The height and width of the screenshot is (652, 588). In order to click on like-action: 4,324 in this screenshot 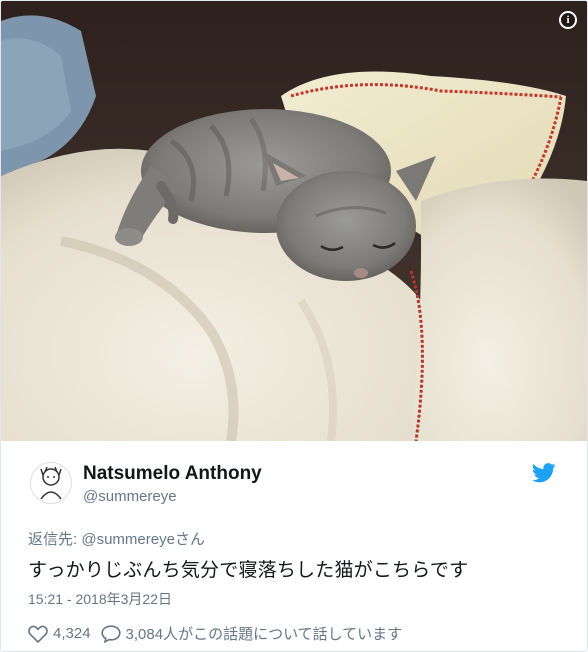, I will do `click(59, 634)`.